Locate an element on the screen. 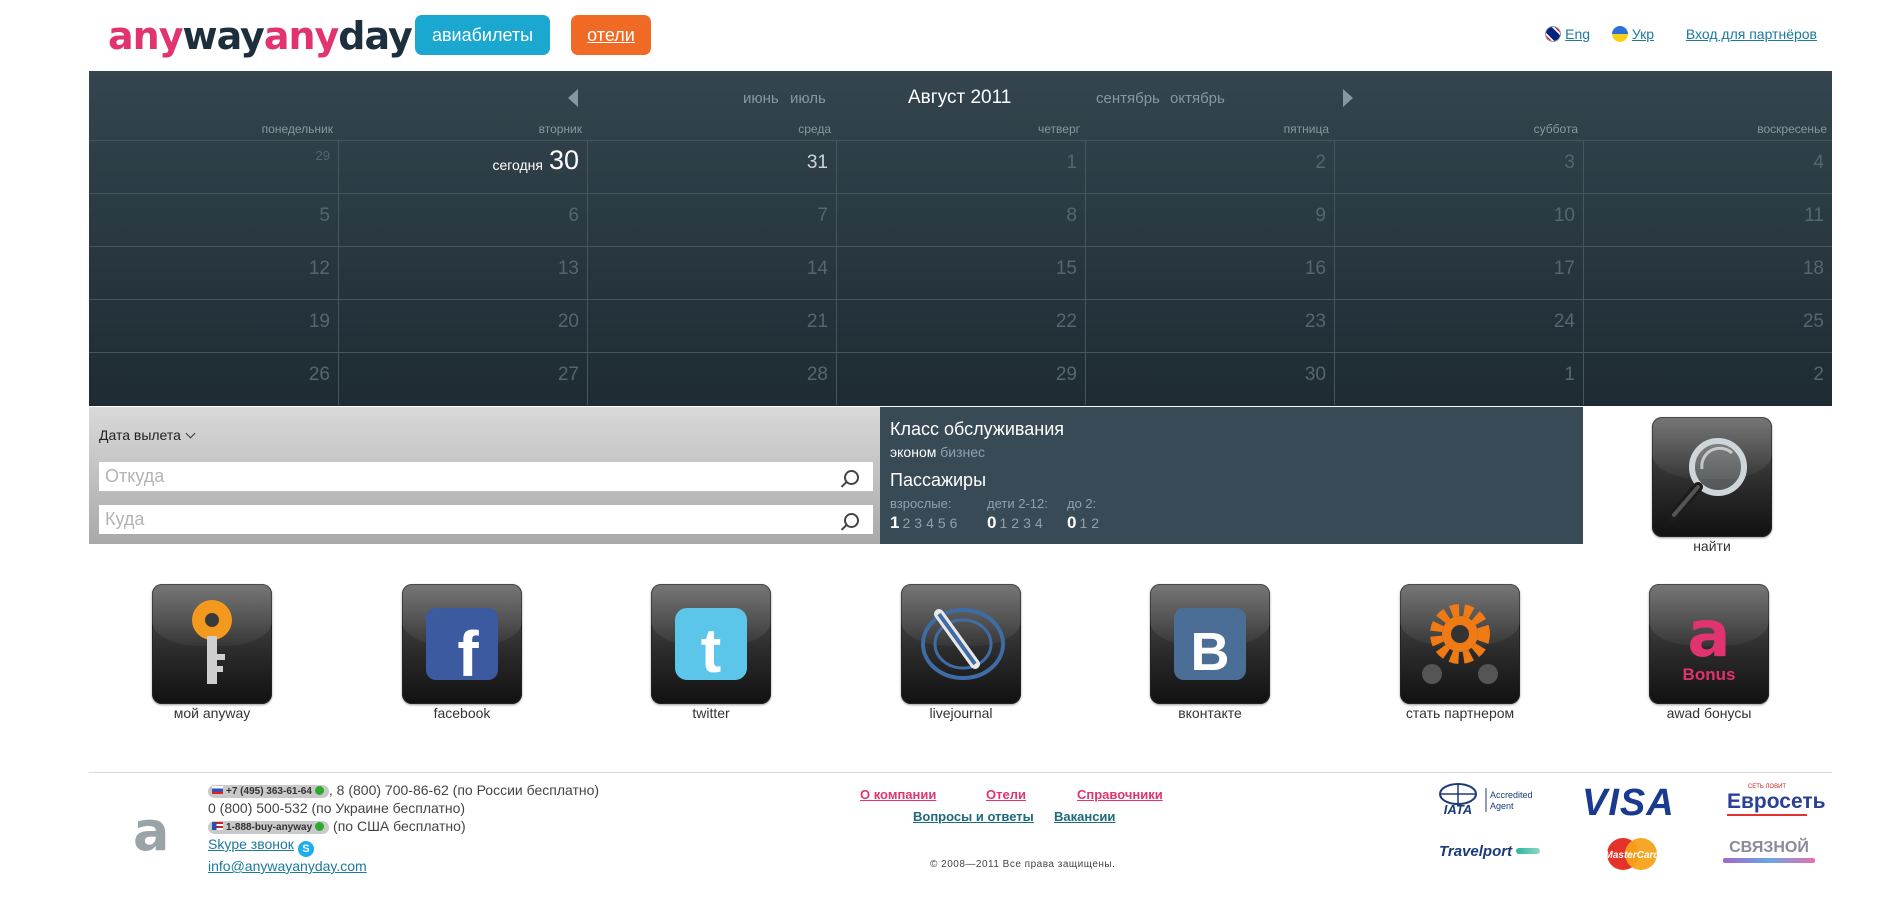 This screenshot has width=1904, height=917. app-tile-label: стать партнером is located at coordinates (1460, 713).